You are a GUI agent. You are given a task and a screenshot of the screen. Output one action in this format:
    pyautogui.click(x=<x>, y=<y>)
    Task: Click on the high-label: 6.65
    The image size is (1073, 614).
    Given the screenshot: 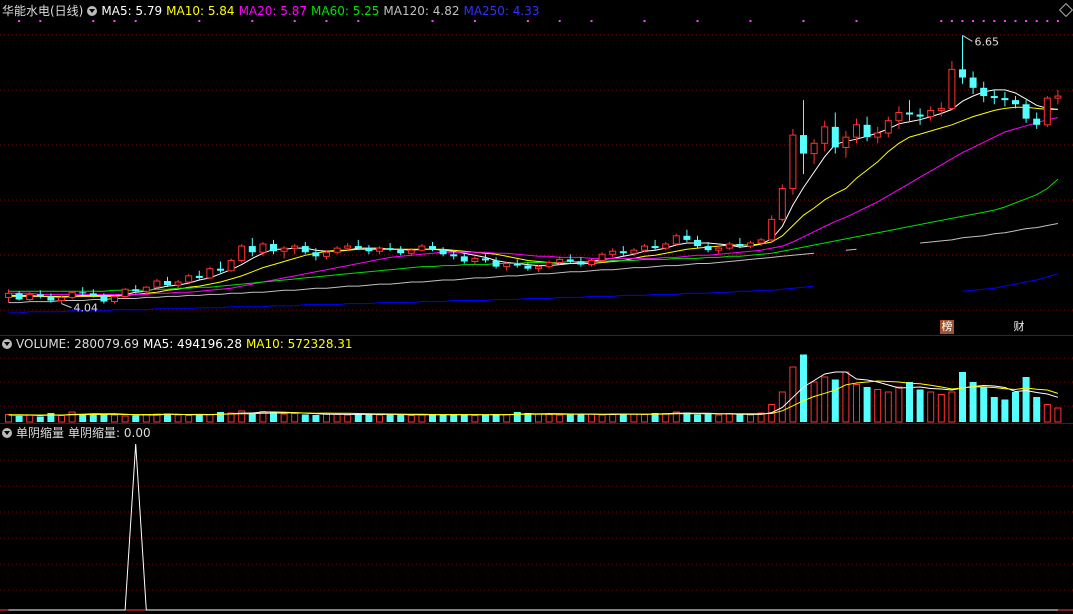 What is the action you would take?
    pyautogui.click(x=987, y=41)
    